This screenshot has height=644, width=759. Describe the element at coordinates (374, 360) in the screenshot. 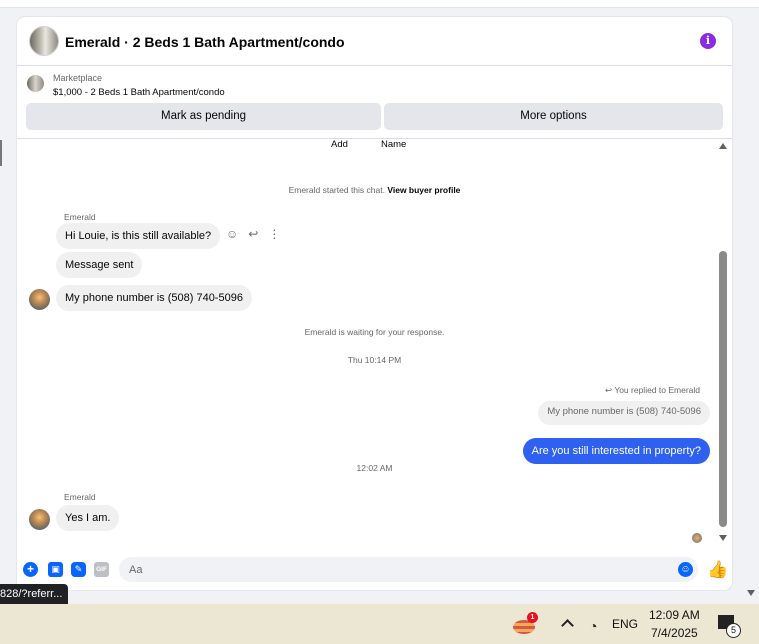

I see `timestamp: Thu 10:14 PM` at that location.